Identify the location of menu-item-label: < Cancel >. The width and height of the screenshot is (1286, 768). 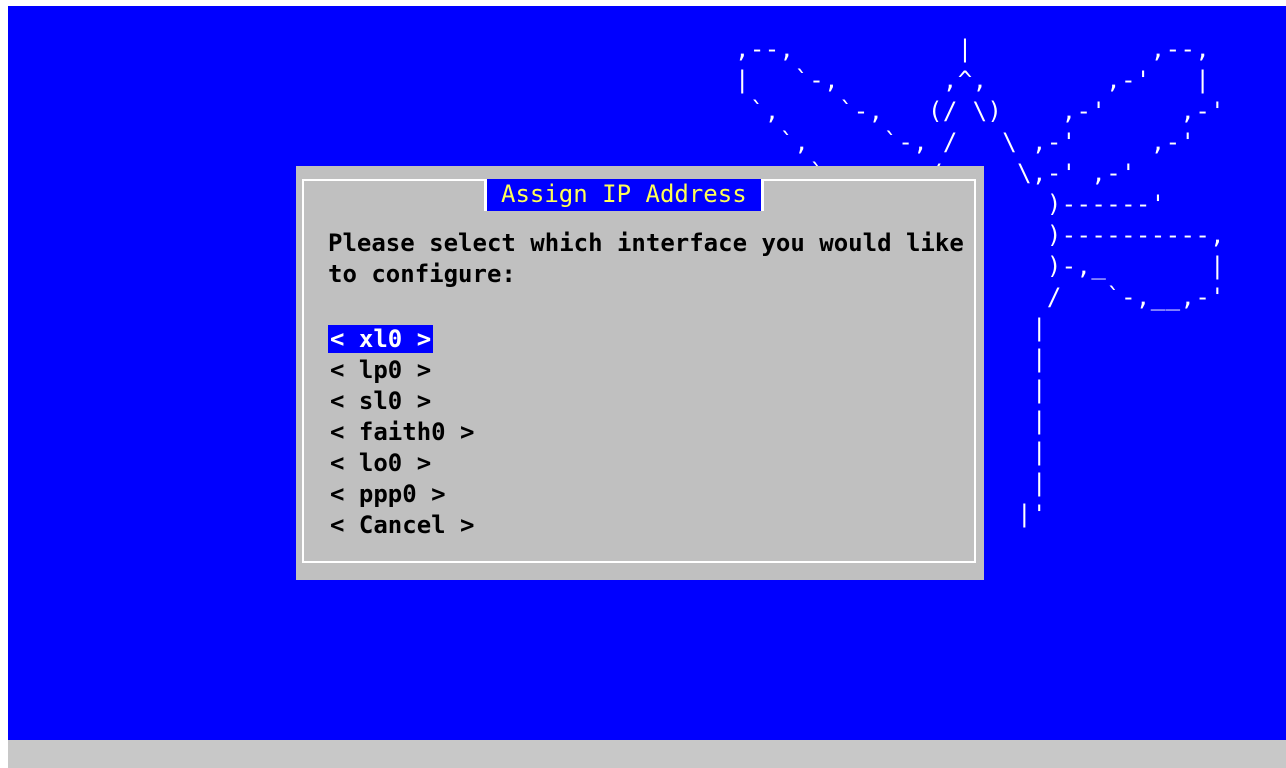
(402, 525).